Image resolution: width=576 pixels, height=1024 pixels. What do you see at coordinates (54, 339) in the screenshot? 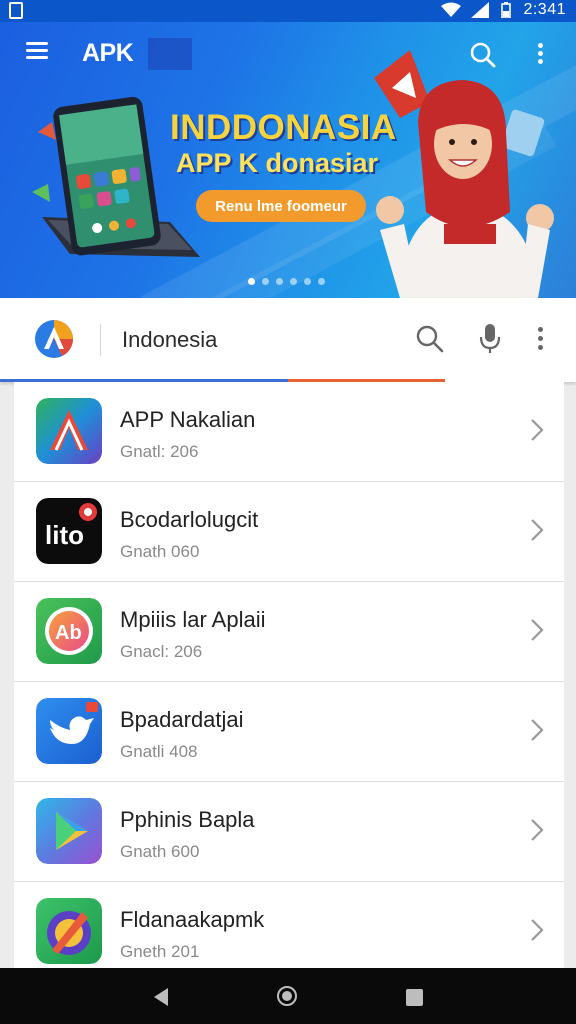
I see `apk-logo-icon` at bounding box center [54, 339].